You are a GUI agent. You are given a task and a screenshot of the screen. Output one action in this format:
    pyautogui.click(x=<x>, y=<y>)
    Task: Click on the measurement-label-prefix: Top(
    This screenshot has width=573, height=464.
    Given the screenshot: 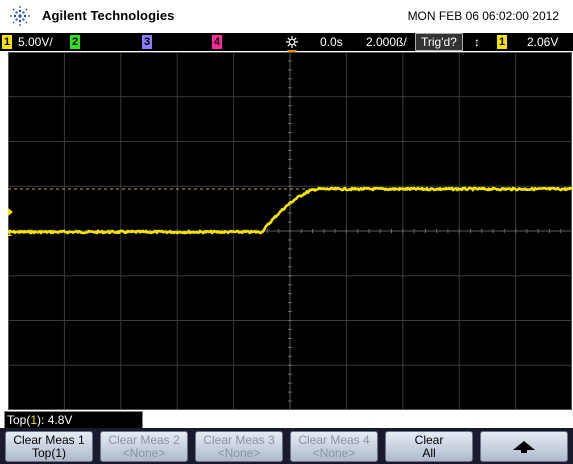 What is the action you would take?
    pyautogui.click(x=19, y=420)
    